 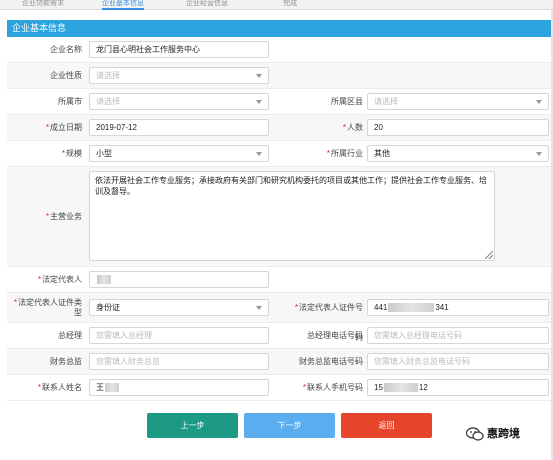 I want to click on contact-phone-label: *联系人手机号码, so click(x=327, y=388).